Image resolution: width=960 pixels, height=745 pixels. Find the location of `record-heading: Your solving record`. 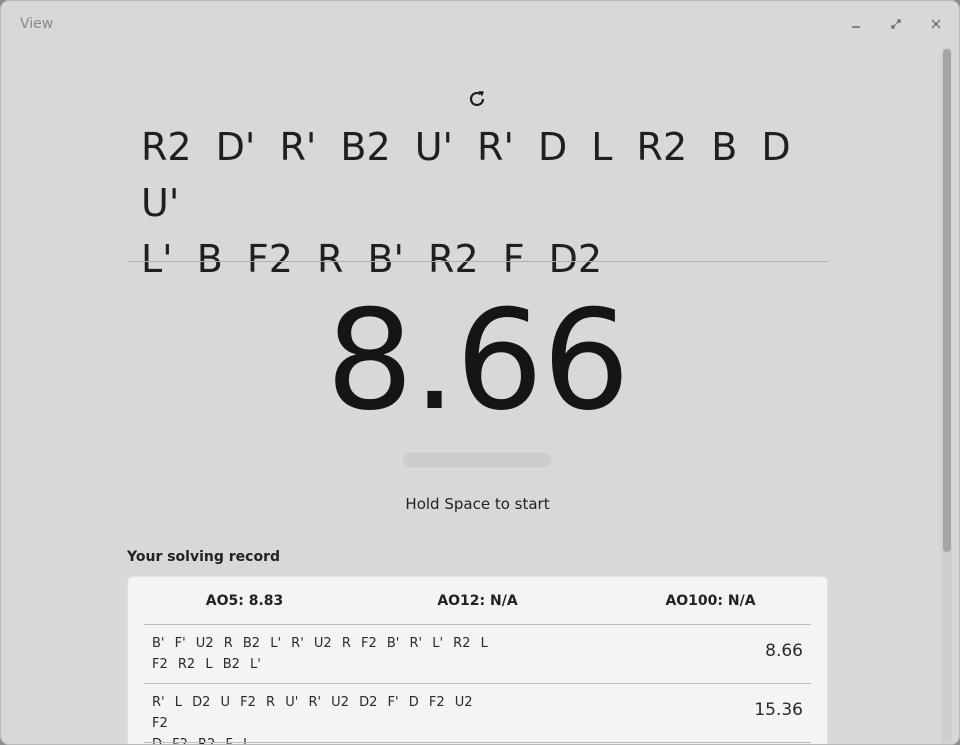

record-heading: Your solving record is located at coordinates (203, 557).